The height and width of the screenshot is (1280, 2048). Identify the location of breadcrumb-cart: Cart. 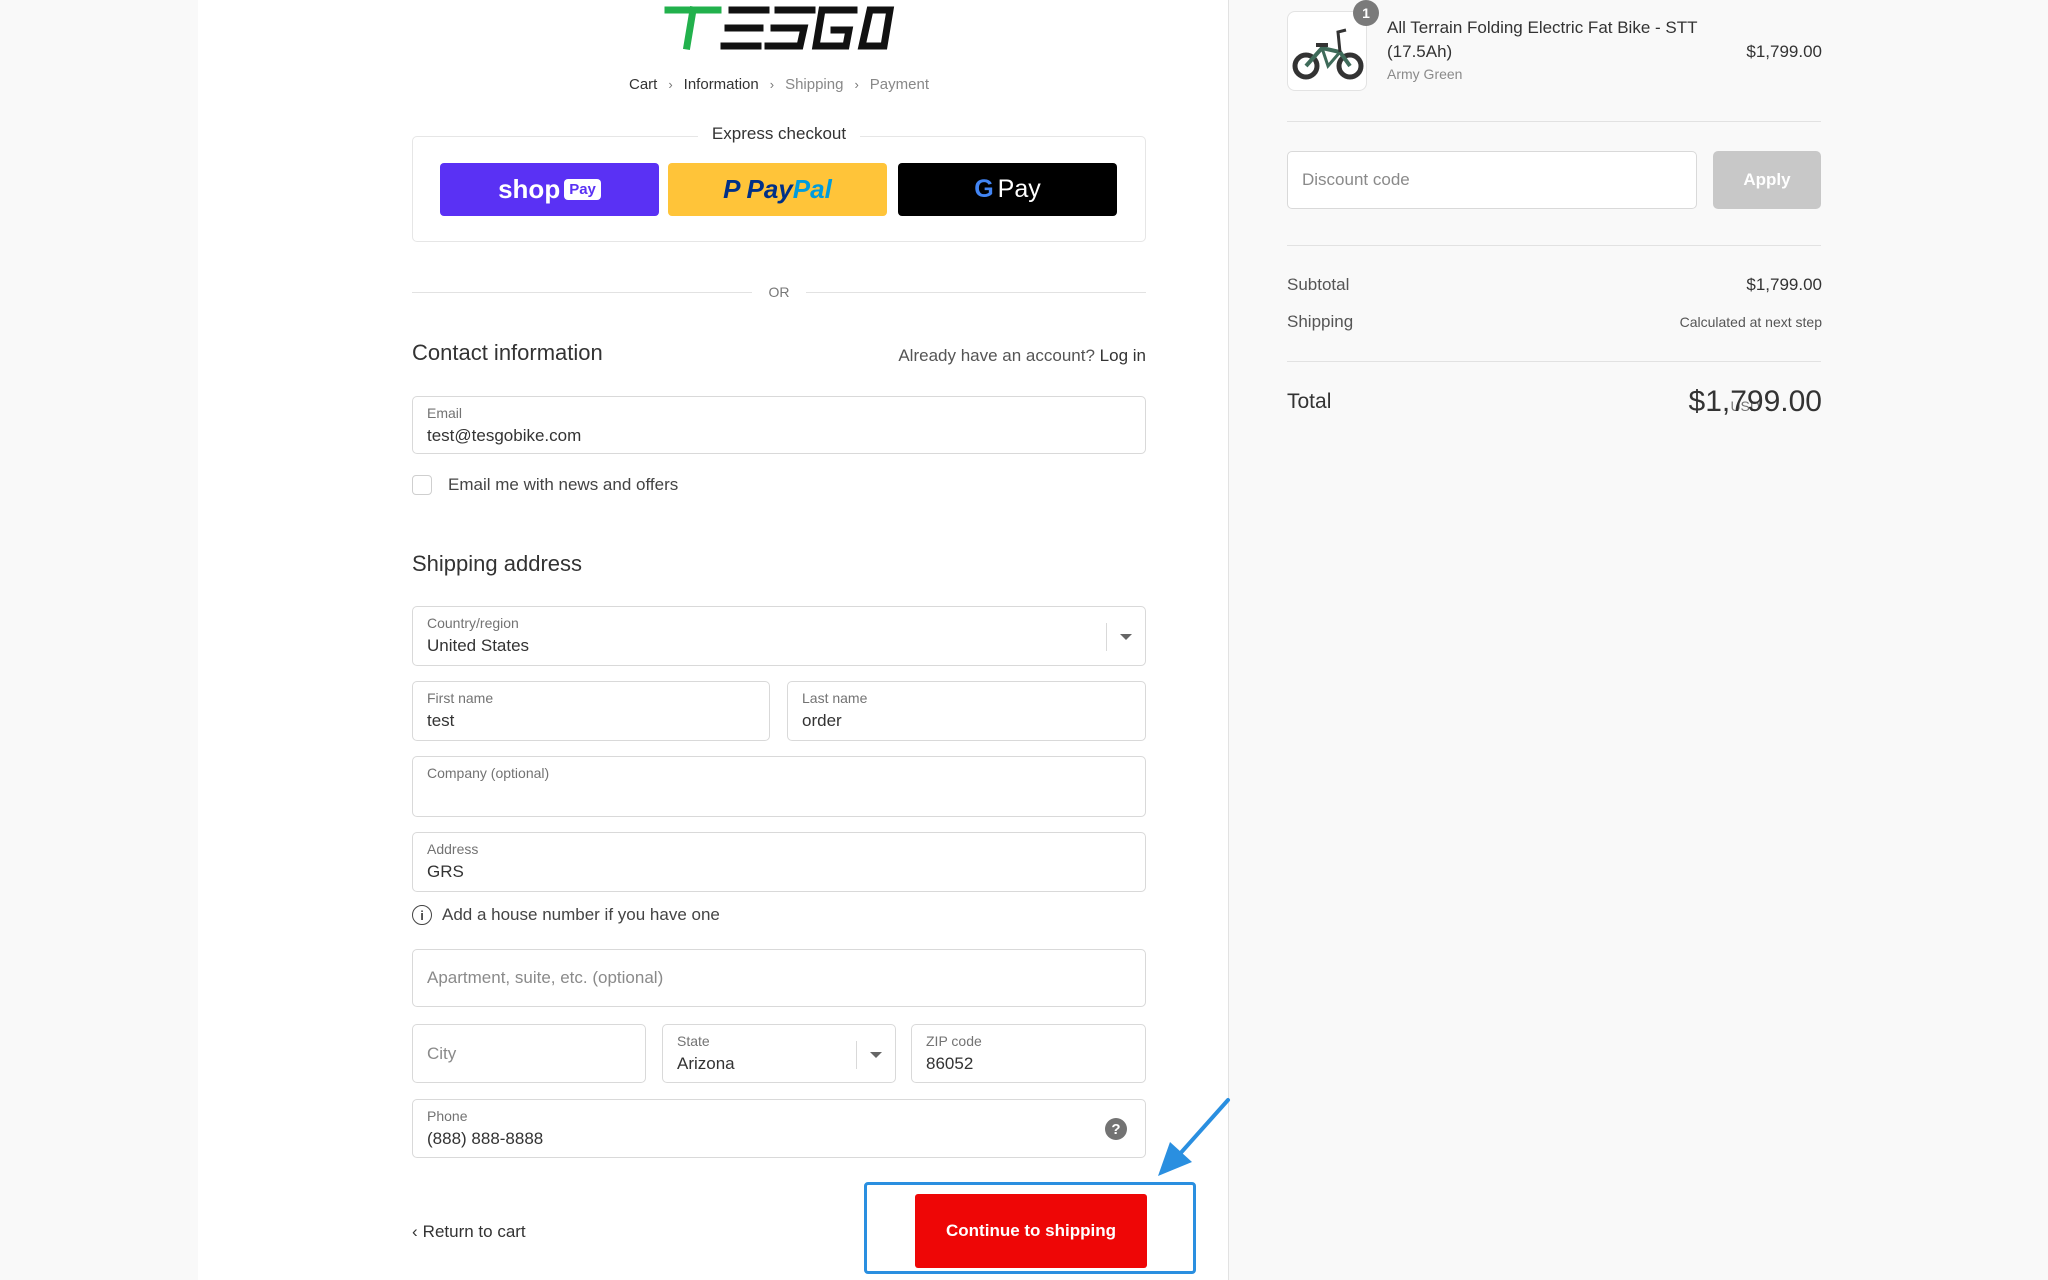
(643, 84).